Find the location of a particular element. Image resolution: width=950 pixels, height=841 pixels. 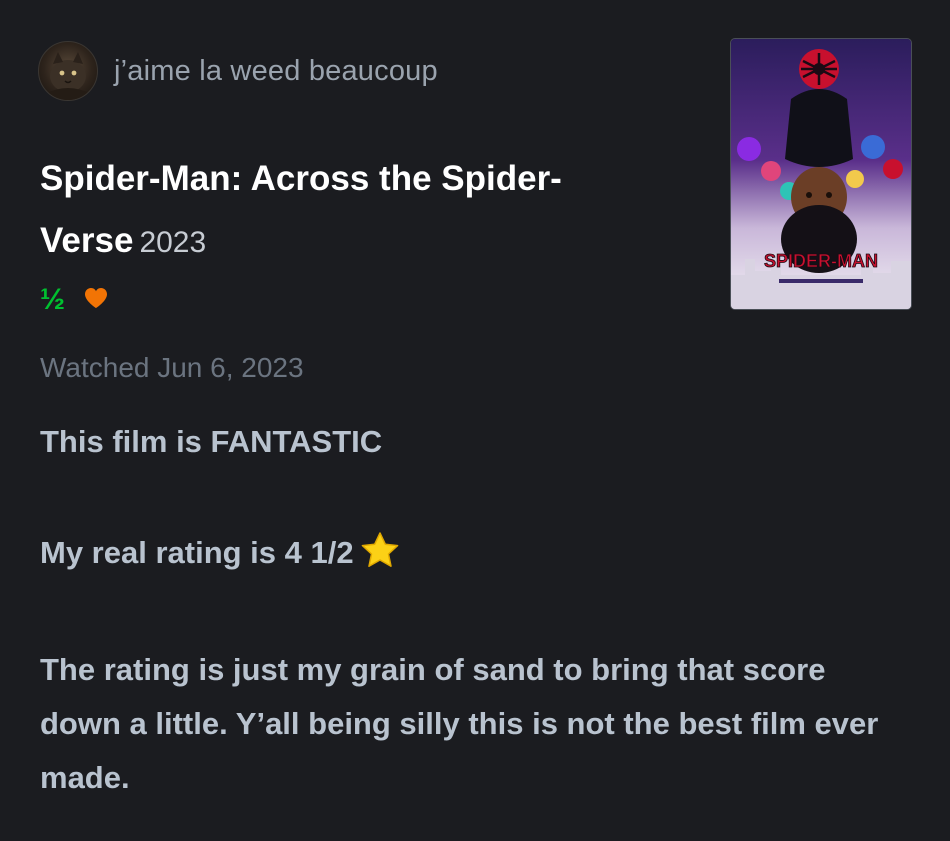

film-title: Spider-Man: Across the Spider-Verse 2023 is located at coordinates (380, 211).